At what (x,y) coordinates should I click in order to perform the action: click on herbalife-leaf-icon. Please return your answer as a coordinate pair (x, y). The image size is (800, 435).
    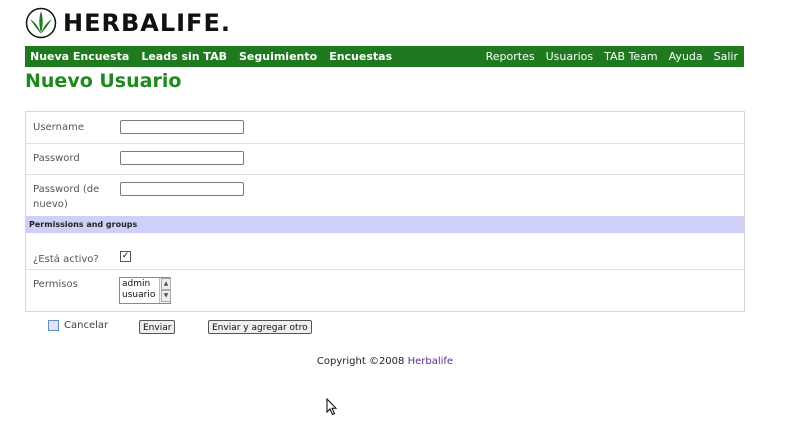
    Looking at the image, I should click on (41, 23).